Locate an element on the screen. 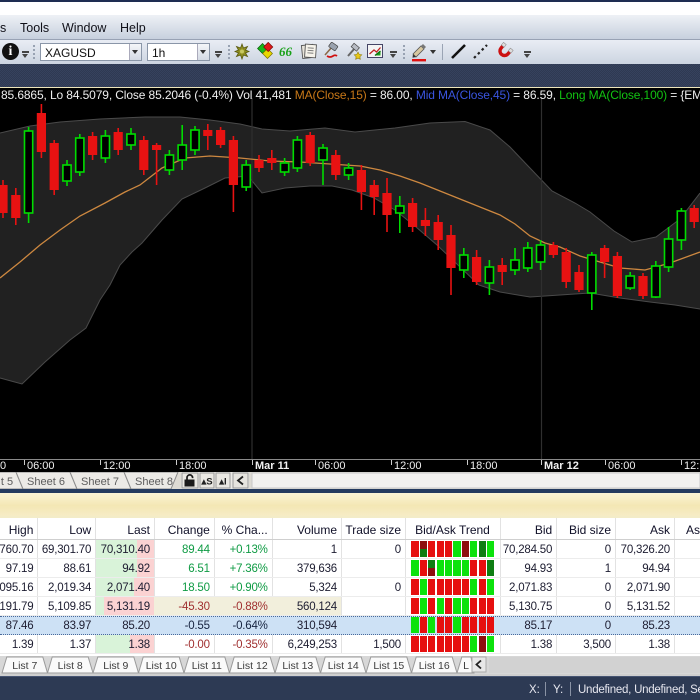  svg-text: List 14 is located at coordinates (343, 666).